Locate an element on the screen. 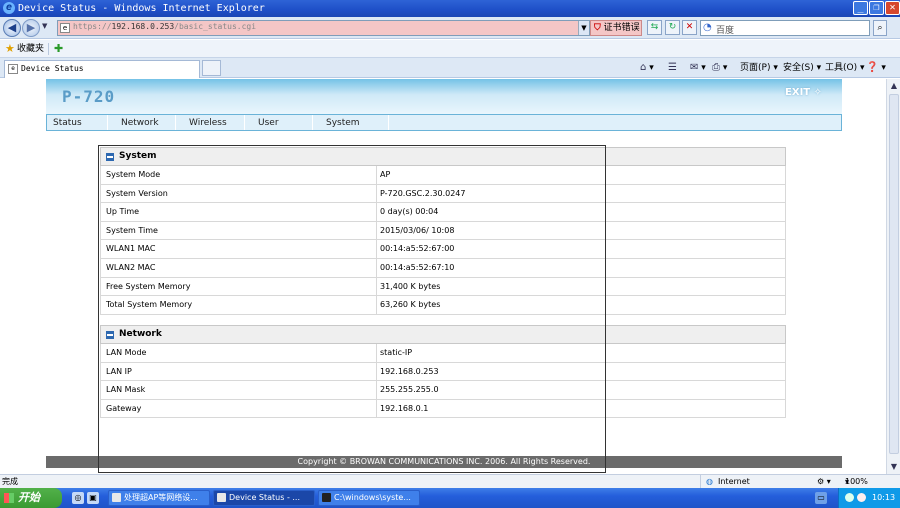 The image size is (900, 508). row-key: LAN Mask is located at coordinates (126, 390).